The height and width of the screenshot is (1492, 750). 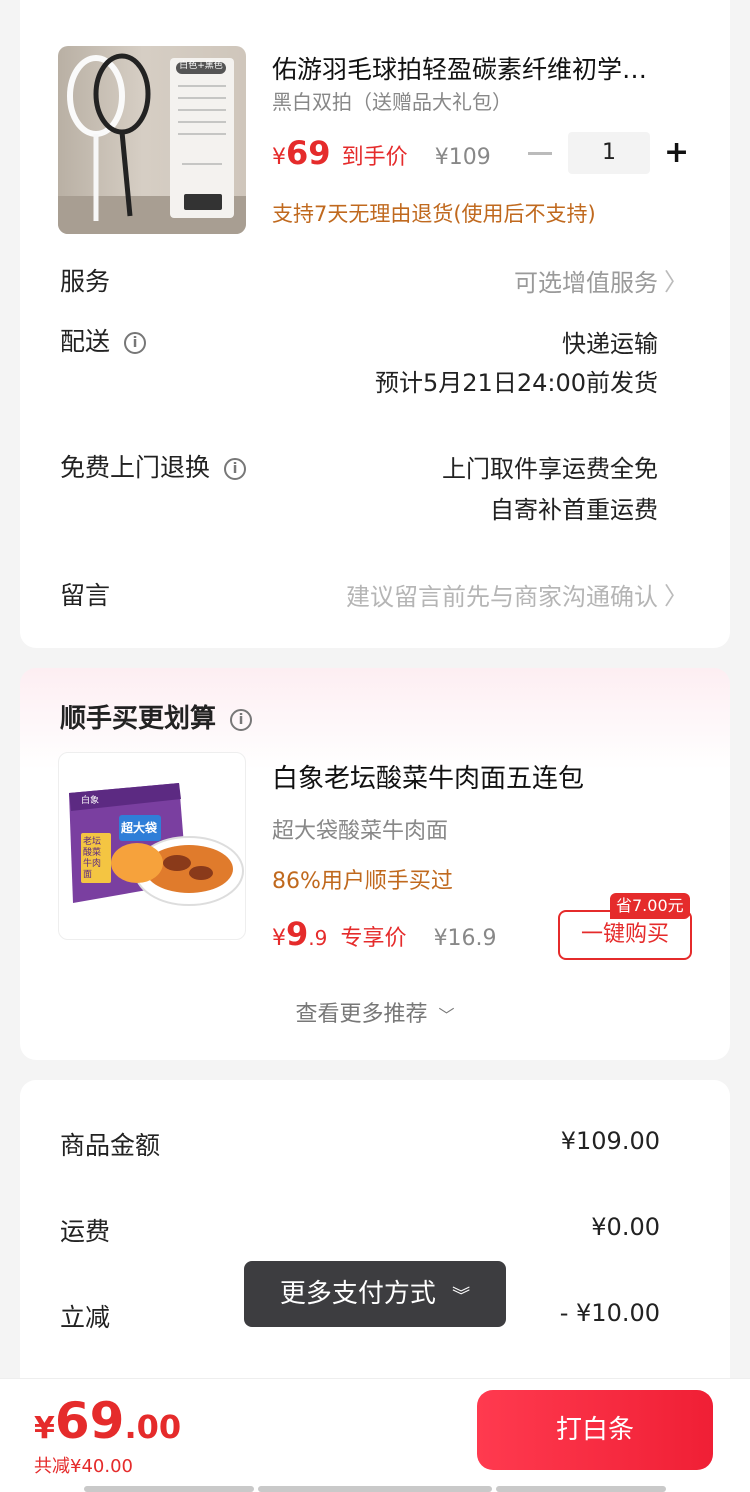 What do you see at coordinates (550, 469) in the screenshot?
I see `return-line-1: 上门取件享运费全免` at bounding box center [550, 469].